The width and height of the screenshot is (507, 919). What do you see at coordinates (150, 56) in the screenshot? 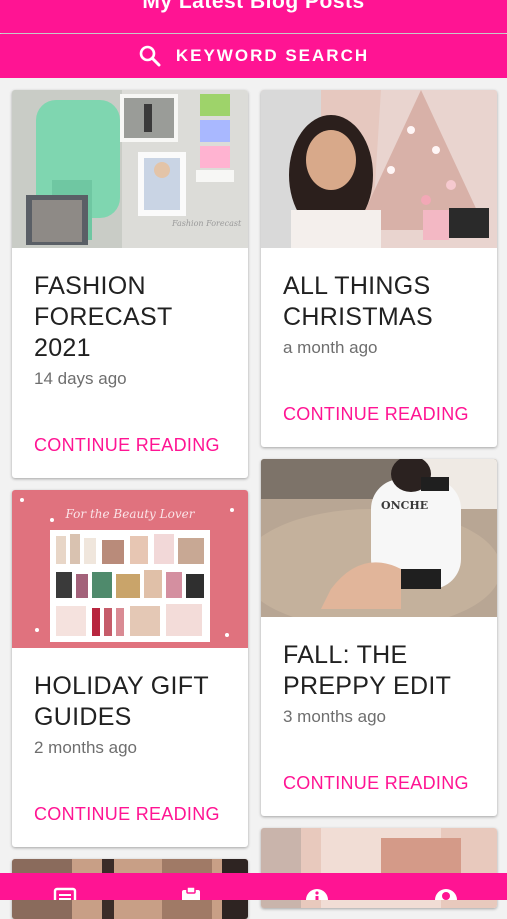
I see `search-icon` at bounding box center [150, 56].